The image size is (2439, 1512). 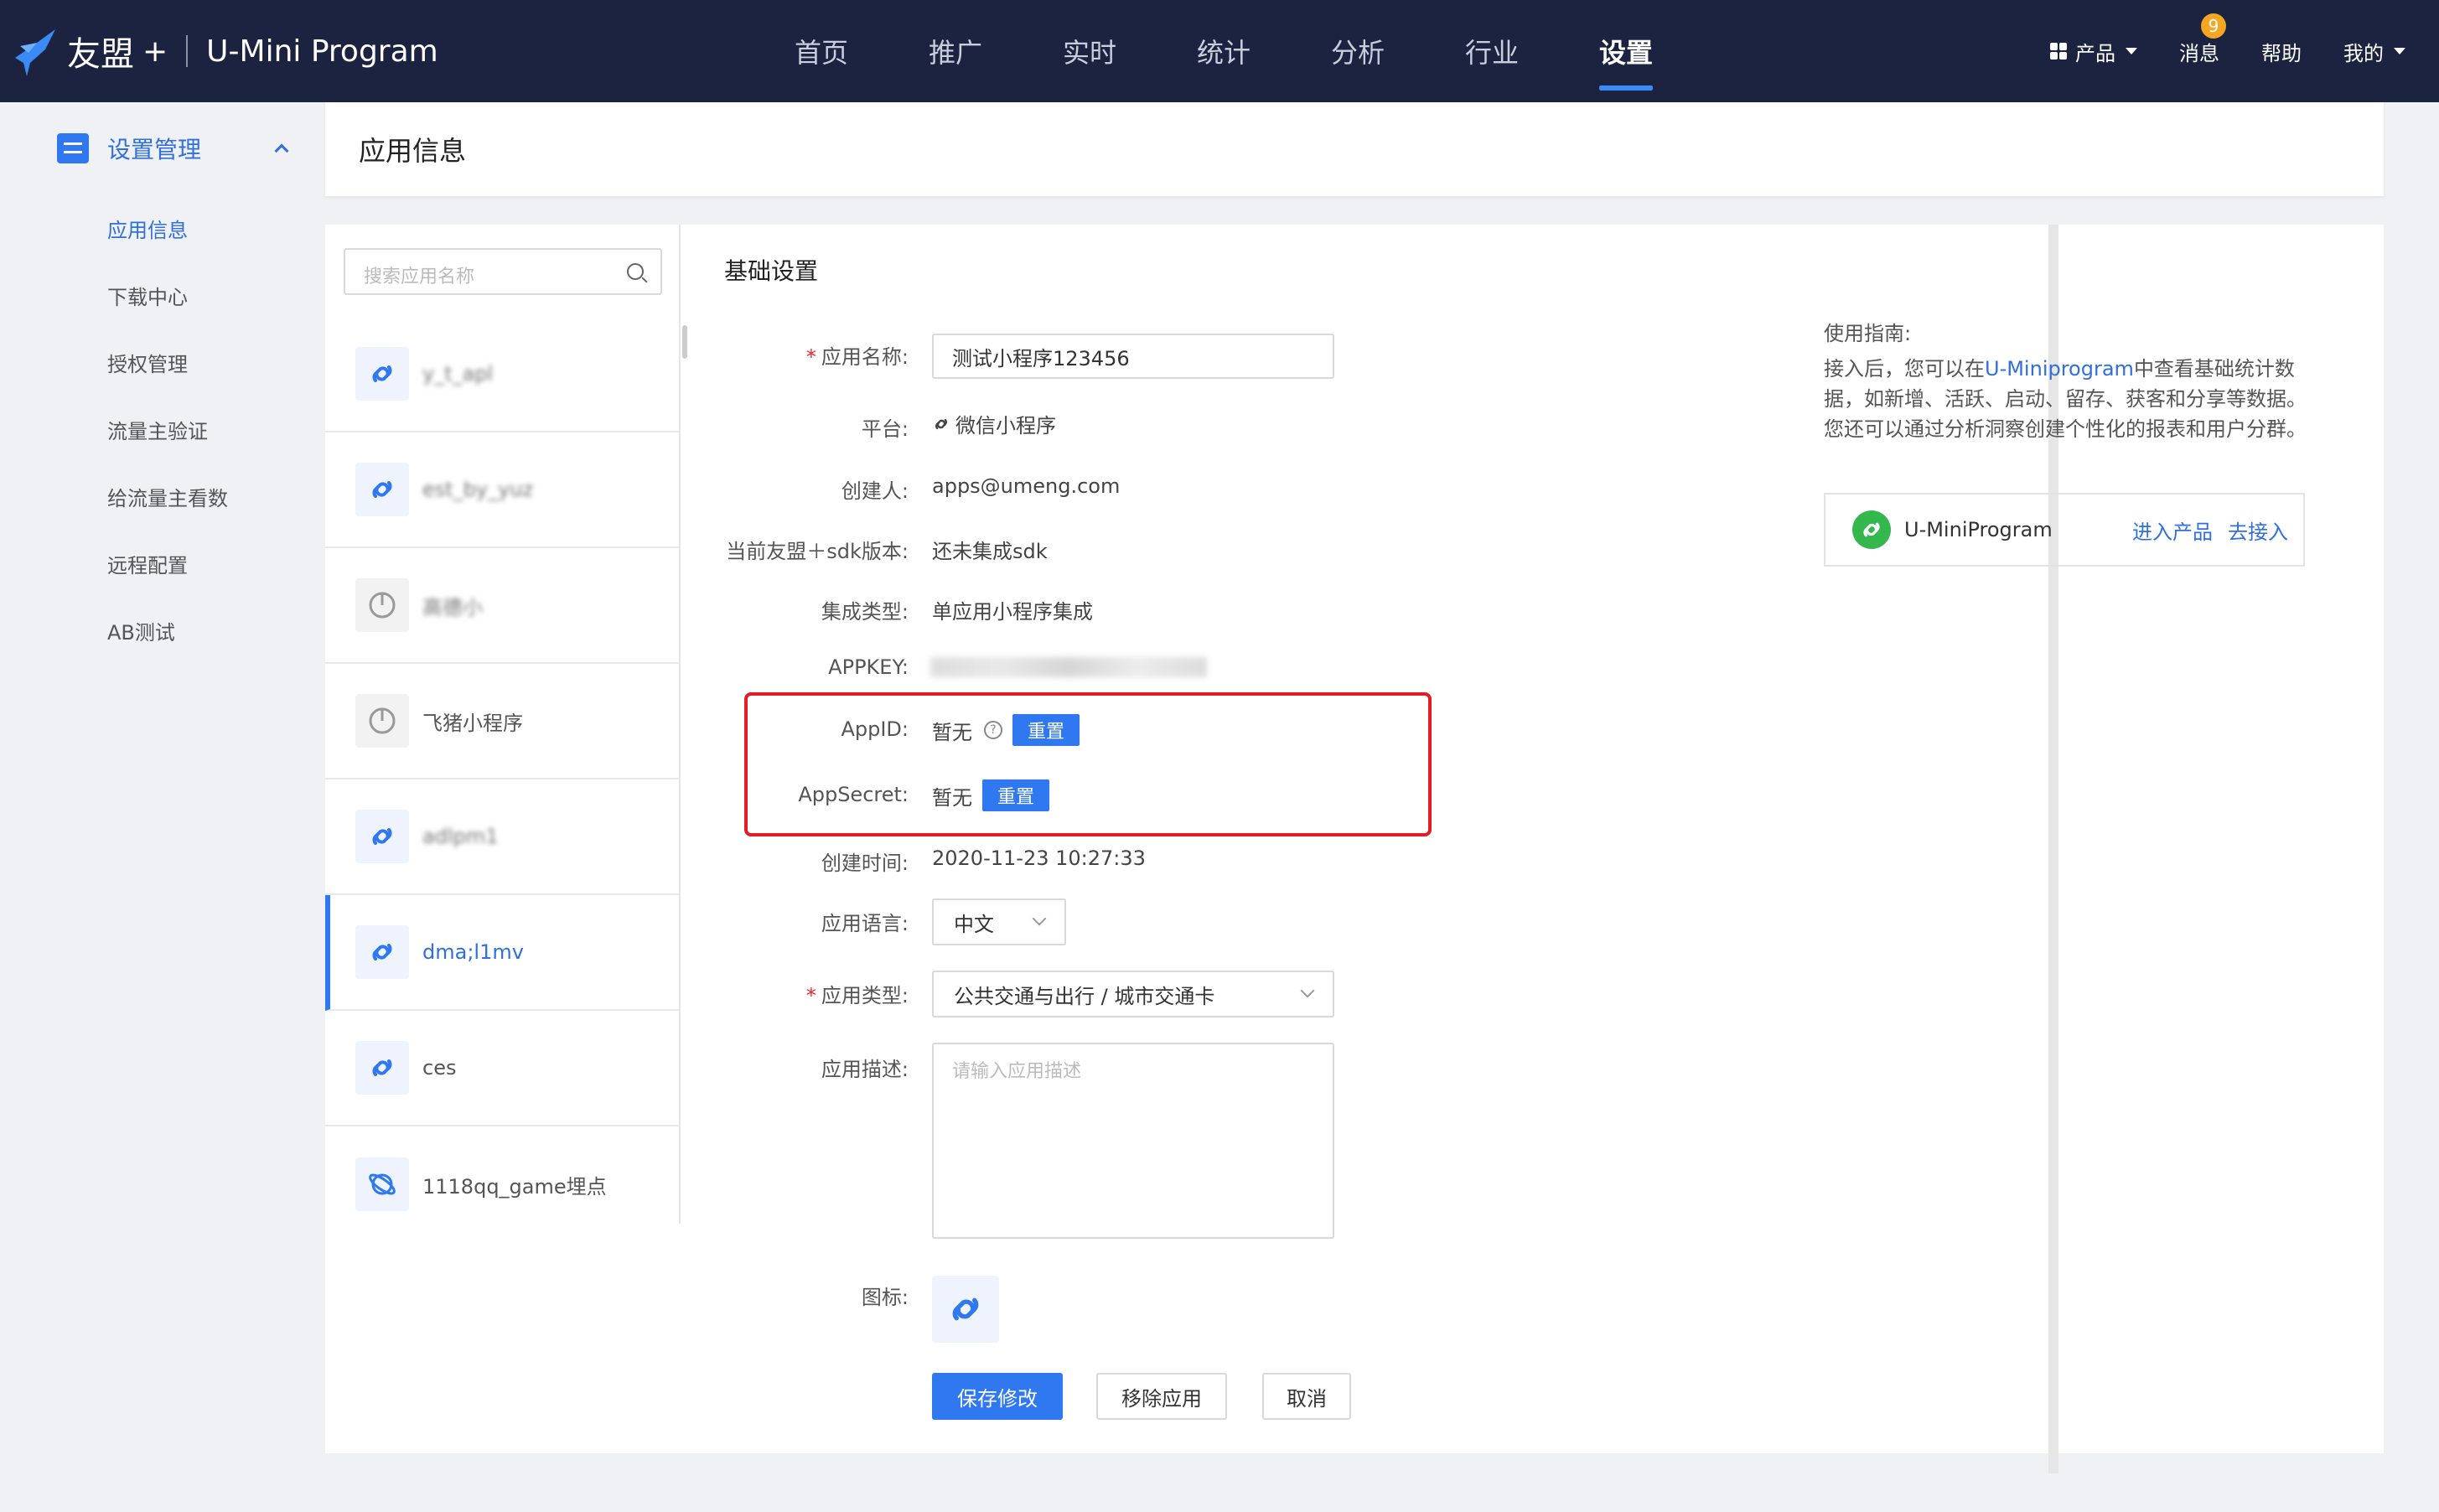 I want to click on appsecret-text: 暂无, so click(x=952, y=797).